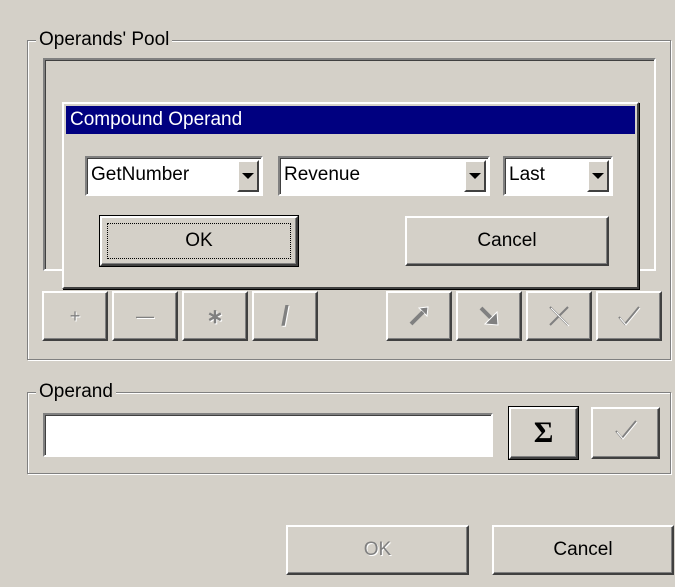 The image size is (675, 587). What do you see at coordinates (350, 120) in the screenshot?
I see `dialog-title: Compound Operand` at bounding box center [350, 120].